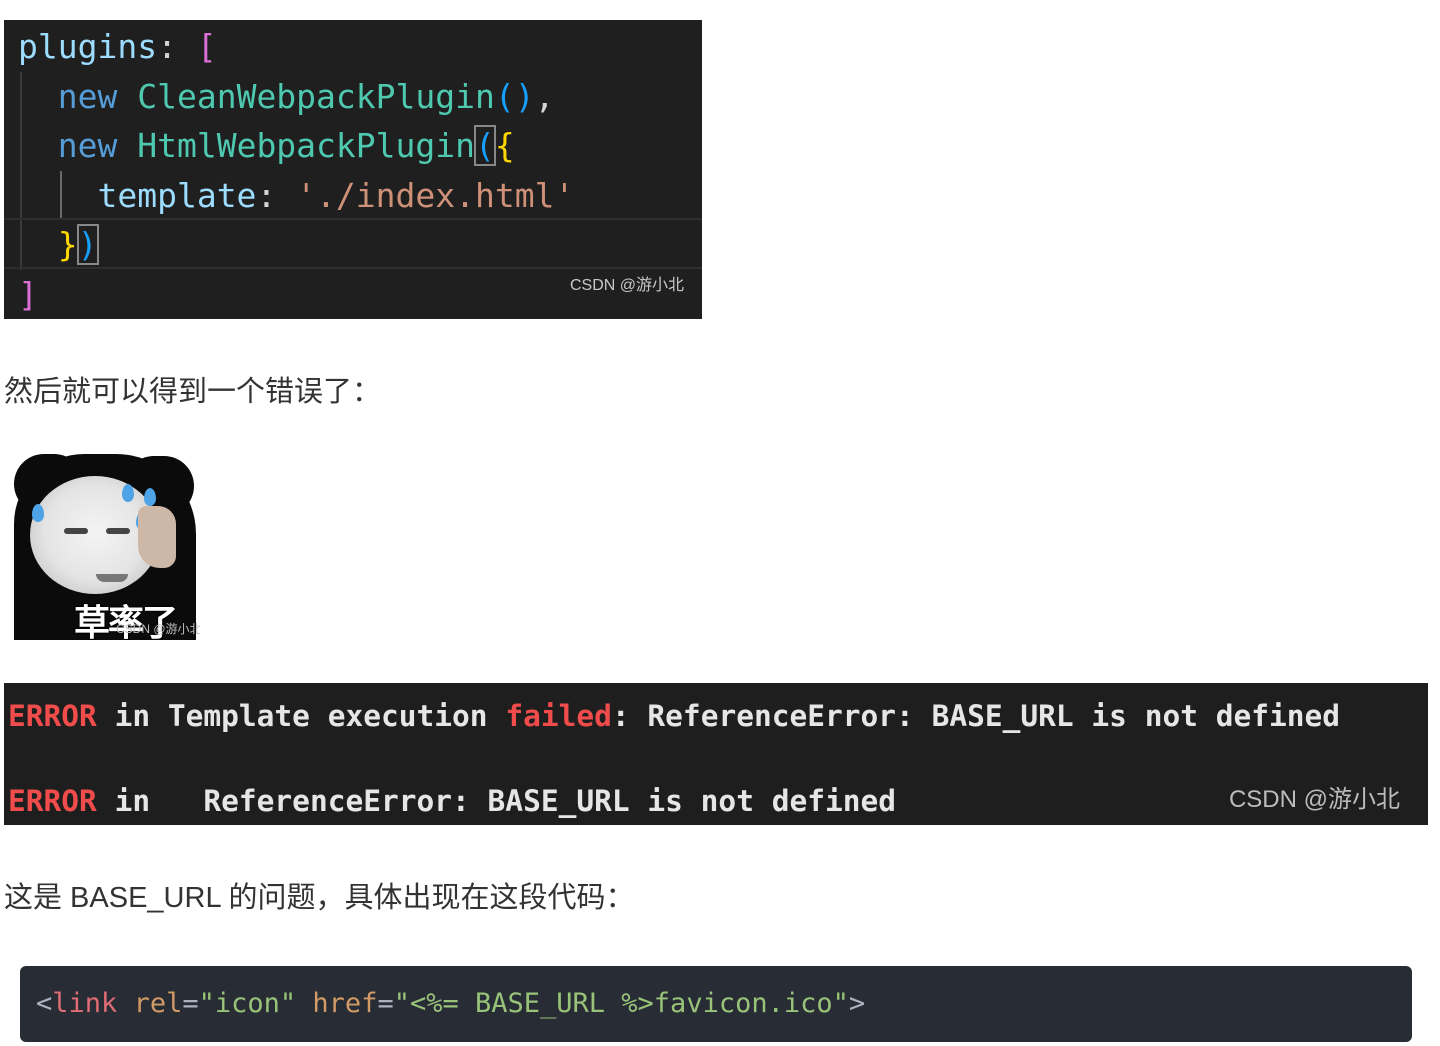  I want to click on meme-eye-left, so click(76, 531).